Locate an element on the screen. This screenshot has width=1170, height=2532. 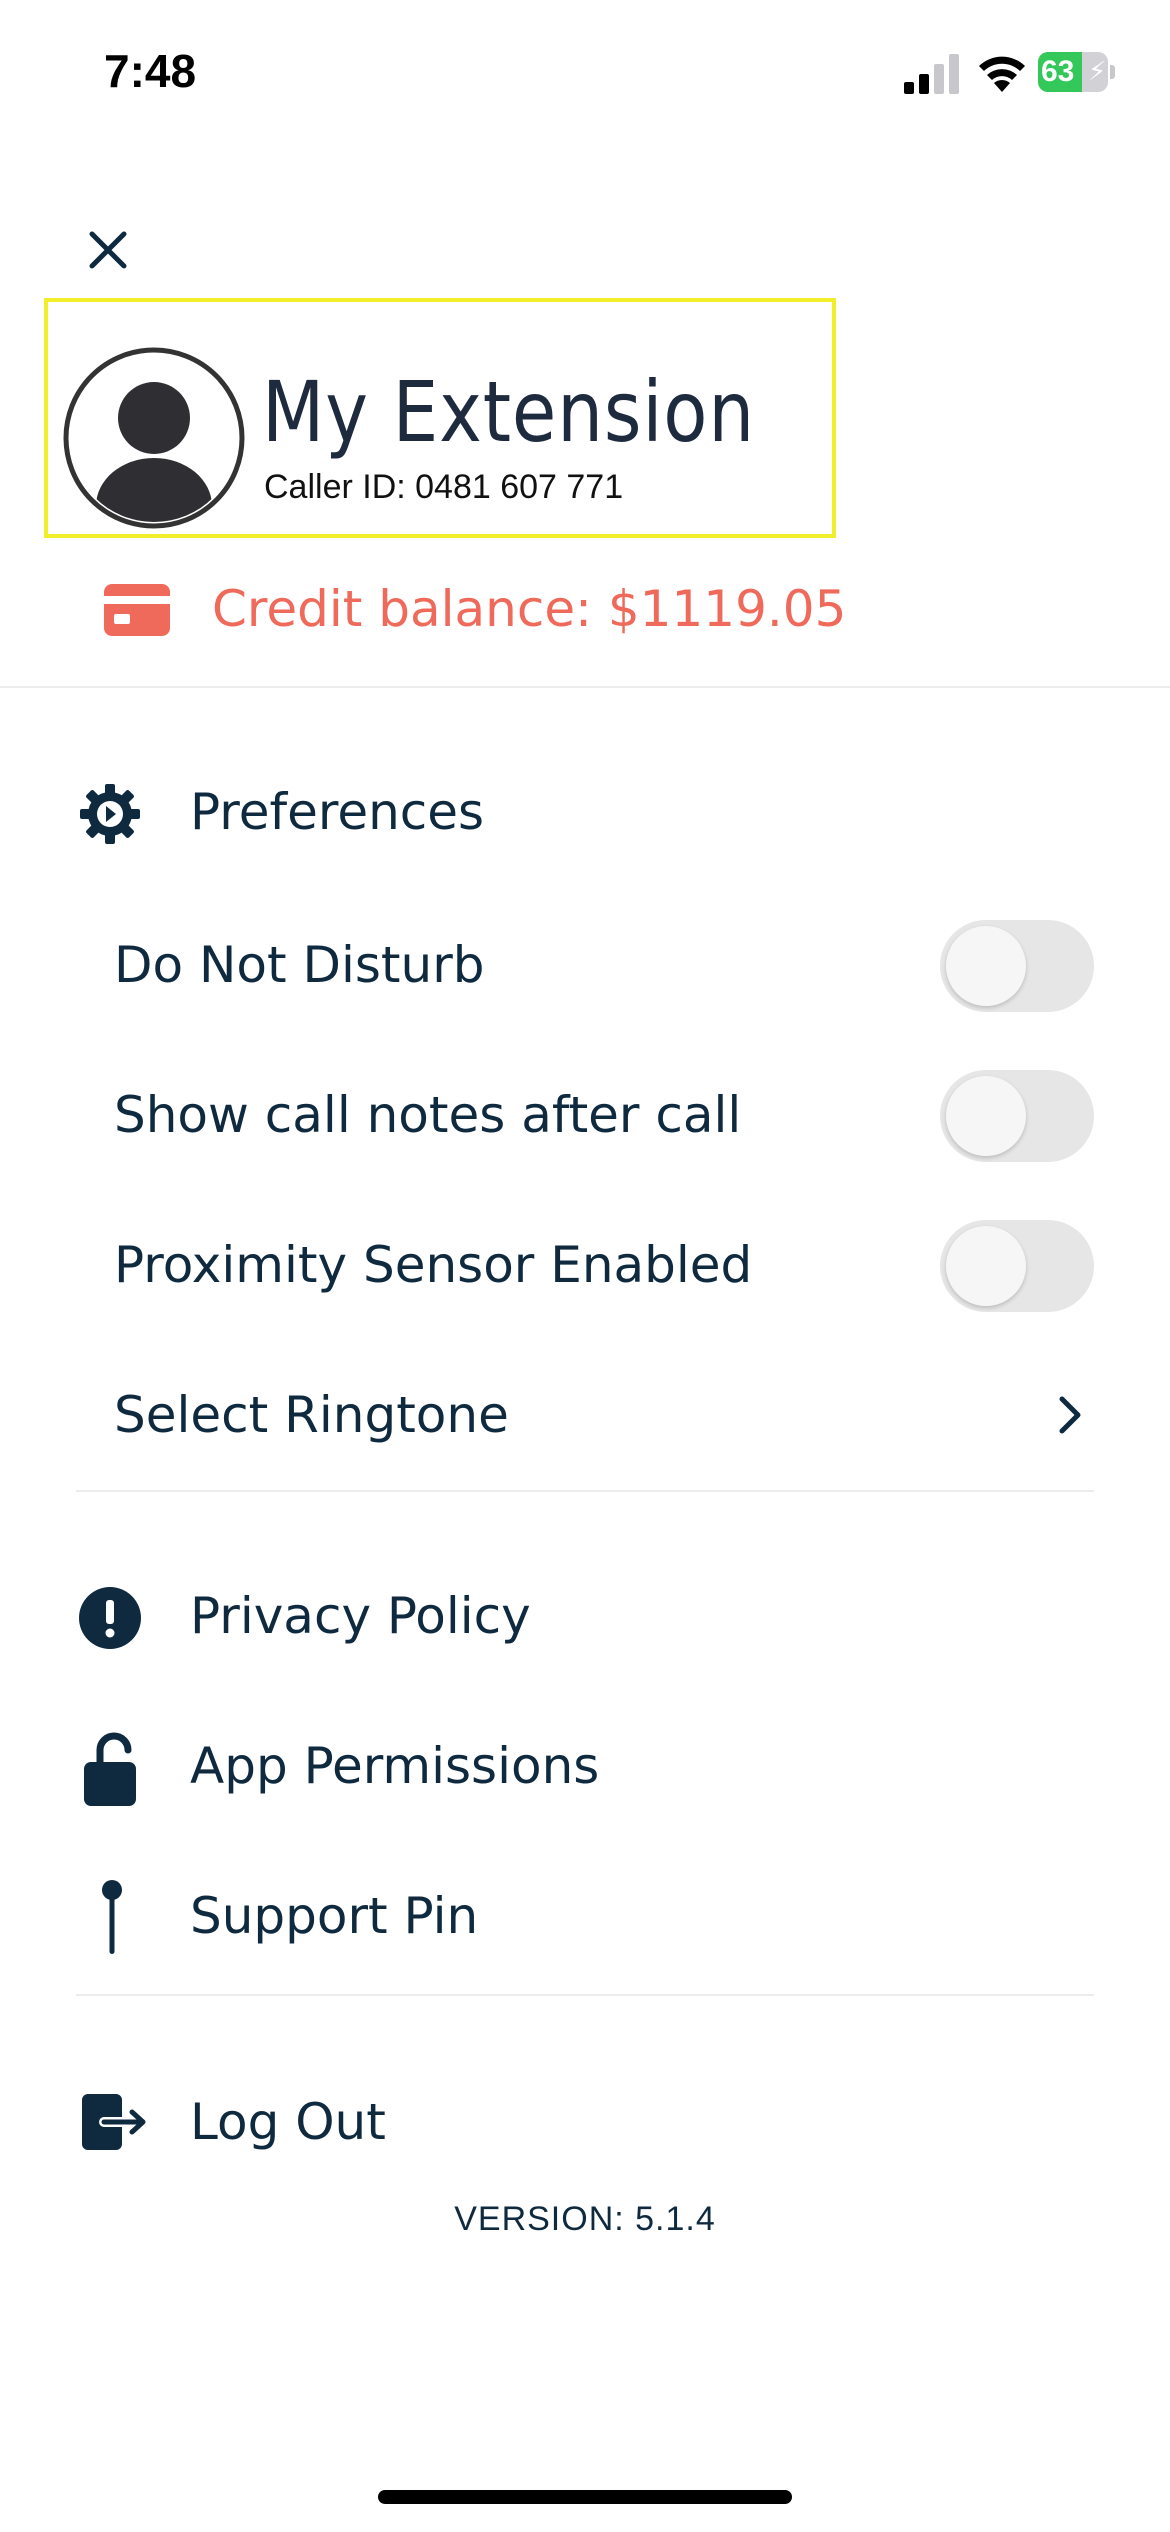
charging-bolt-icon: ⚡ is located at coordinates (1097, 72).